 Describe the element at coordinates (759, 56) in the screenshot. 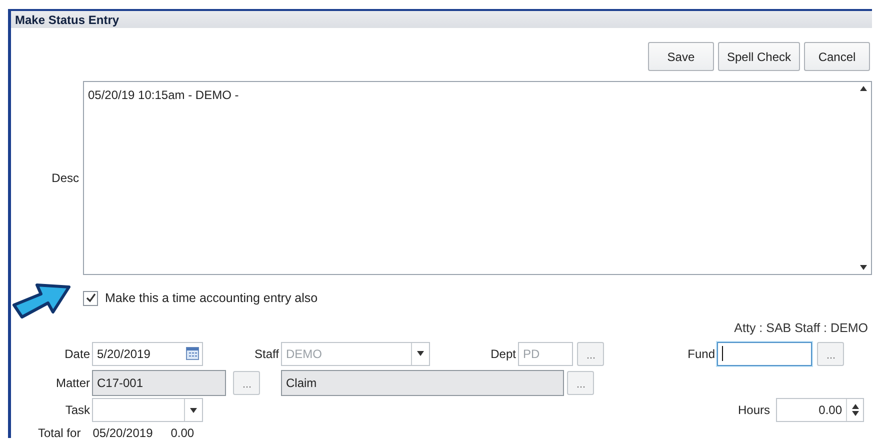

I see `dialog-button: Spell Check` at that location.